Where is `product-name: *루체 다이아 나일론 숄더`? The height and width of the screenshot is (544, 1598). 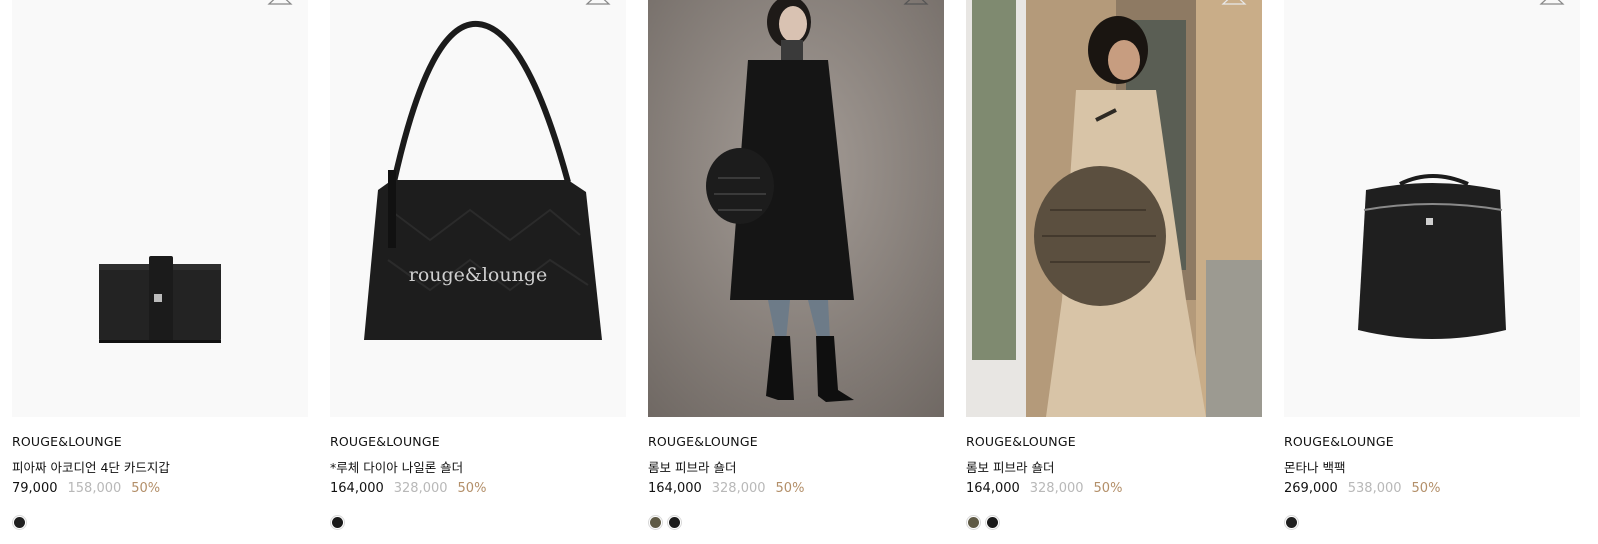
product-name: *루체 다이아 나일론 숄더 is located at coordinates (396, 466).